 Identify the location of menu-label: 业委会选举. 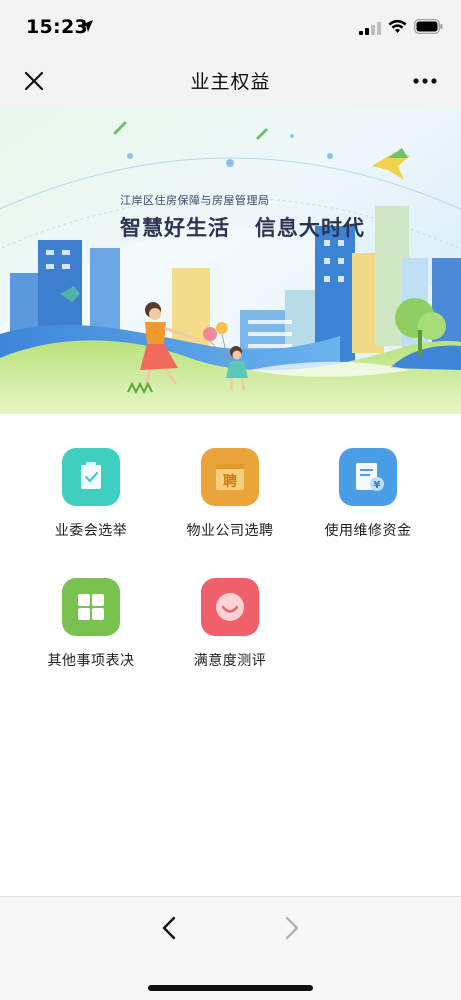
(91, 531).